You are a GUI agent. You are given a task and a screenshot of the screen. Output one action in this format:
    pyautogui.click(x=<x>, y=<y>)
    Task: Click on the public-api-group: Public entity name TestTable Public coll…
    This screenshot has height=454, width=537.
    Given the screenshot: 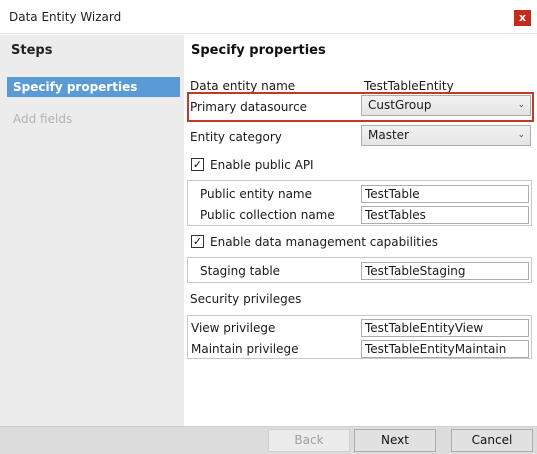 What is the action you would take?
    pyautogui.click(x=359, y=203)
    